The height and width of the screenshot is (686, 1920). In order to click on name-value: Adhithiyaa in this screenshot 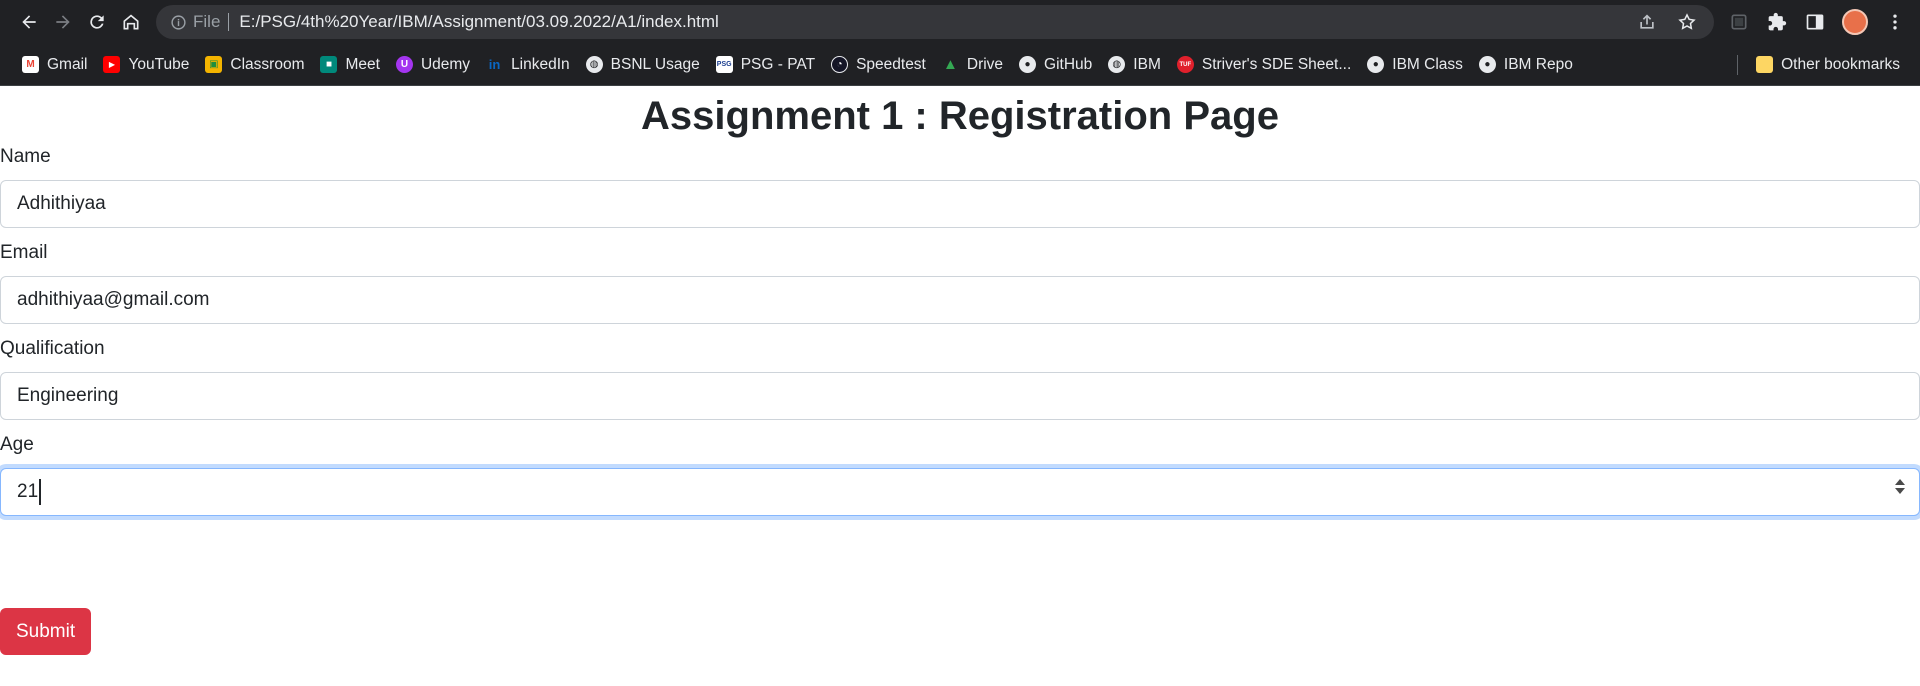, I will do `click(61, 203)`.